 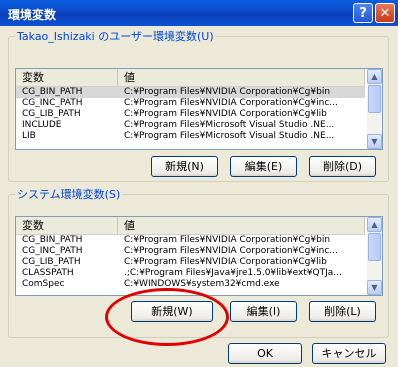 I want to click on user-new-button: 新規(N), so click(x=184, y=166).